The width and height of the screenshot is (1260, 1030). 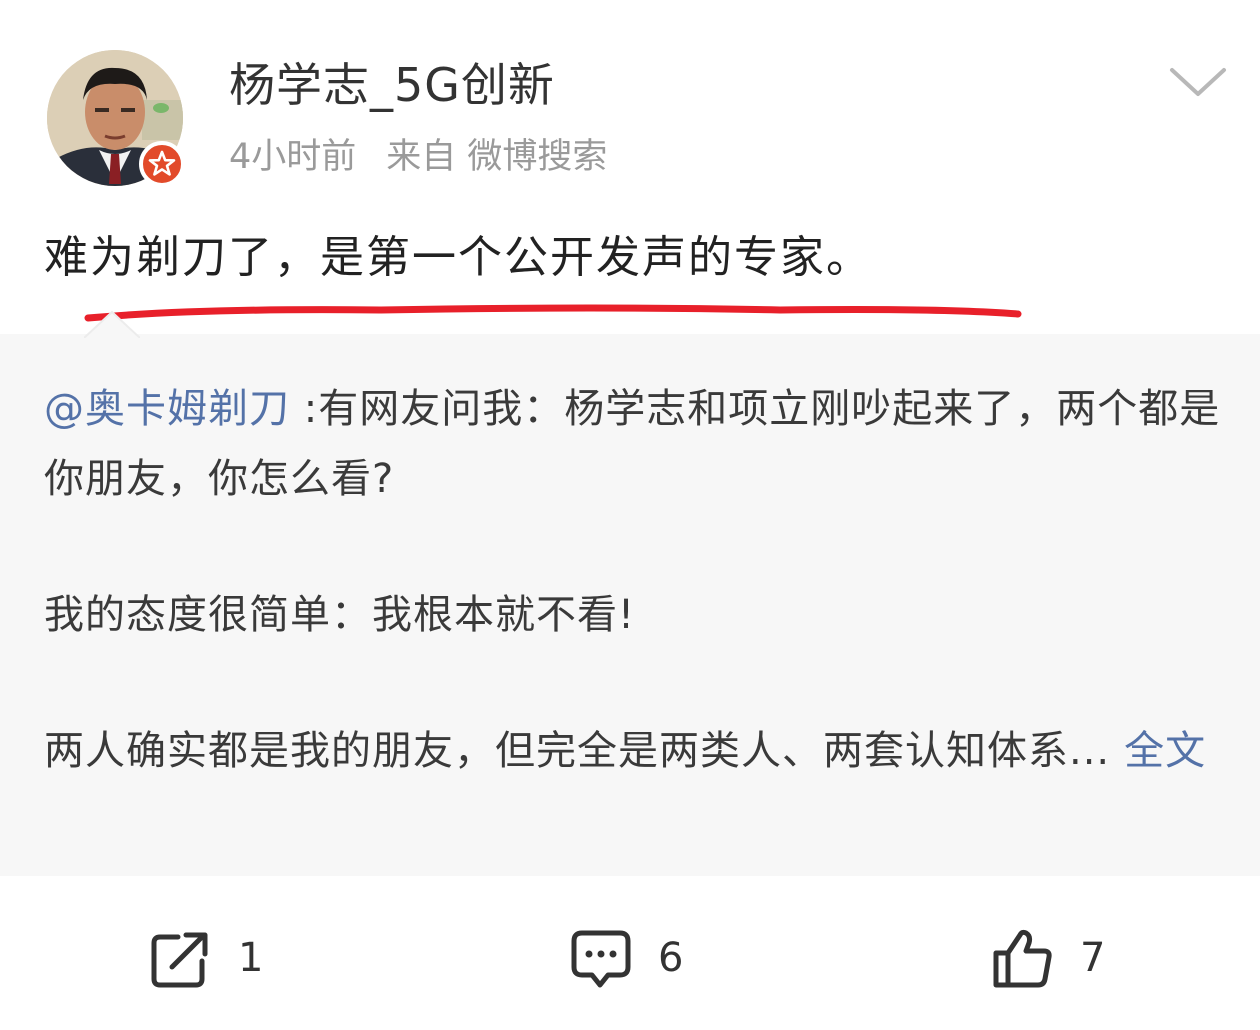 I want to click on caret-pointer, so click(x=112, y=324).